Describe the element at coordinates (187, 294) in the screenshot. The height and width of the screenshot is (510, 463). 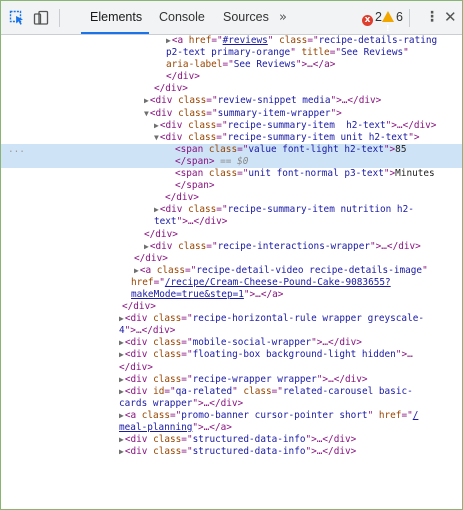
I see `code-token: makeMode=true&step=1` at that location.